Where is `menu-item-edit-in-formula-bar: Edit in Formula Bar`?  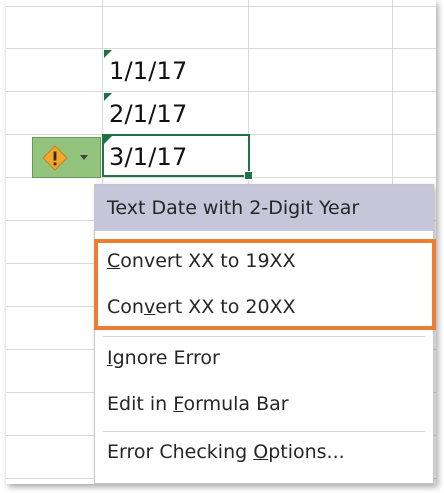 menu-item-edit-in-formula-bar: Edit in Formula Bar is located at coordinates (198, 404).